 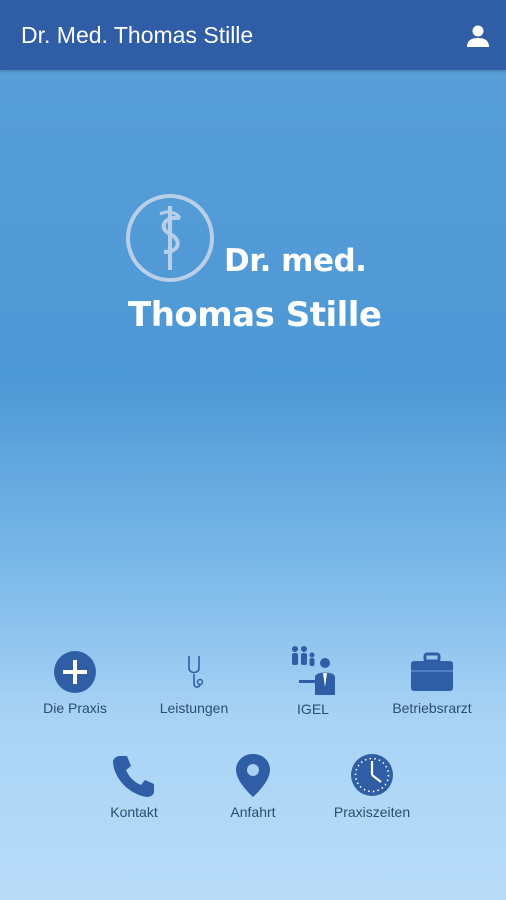 I want to click on nav-die-praxis: Die Praxis, so click(x=75, y=683).